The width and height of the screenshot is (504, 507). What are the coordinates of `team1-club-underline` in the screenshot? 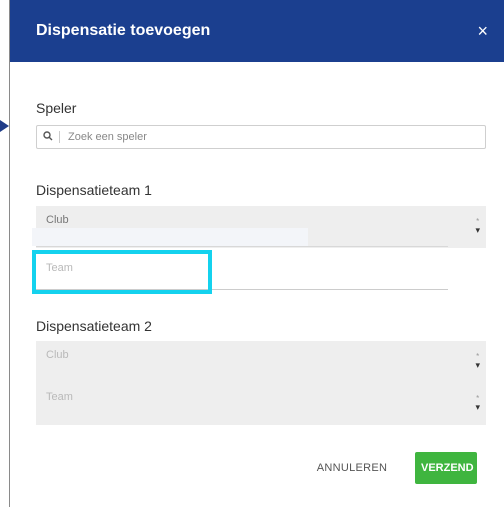 It's located at (242, 246).